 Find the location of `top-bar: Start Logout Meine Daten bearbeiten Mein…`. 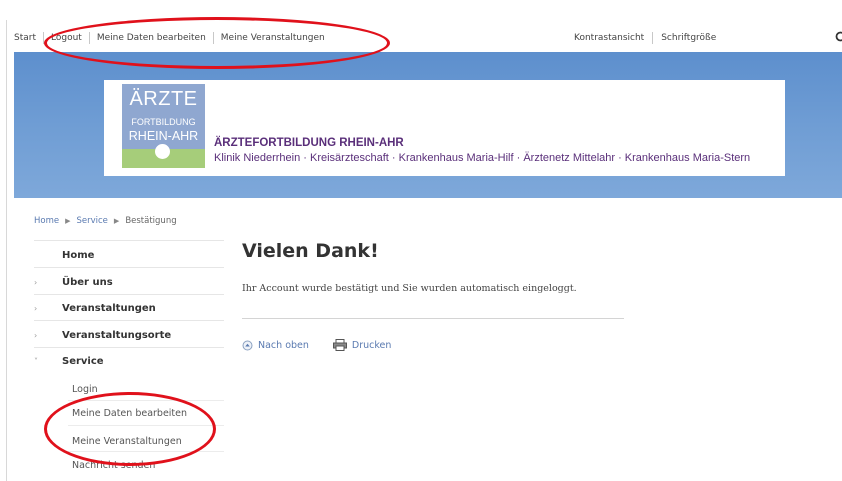

top-bar: Start Logout Meine Daten bearbeiten Mein… is located at coordinates (428, 38).